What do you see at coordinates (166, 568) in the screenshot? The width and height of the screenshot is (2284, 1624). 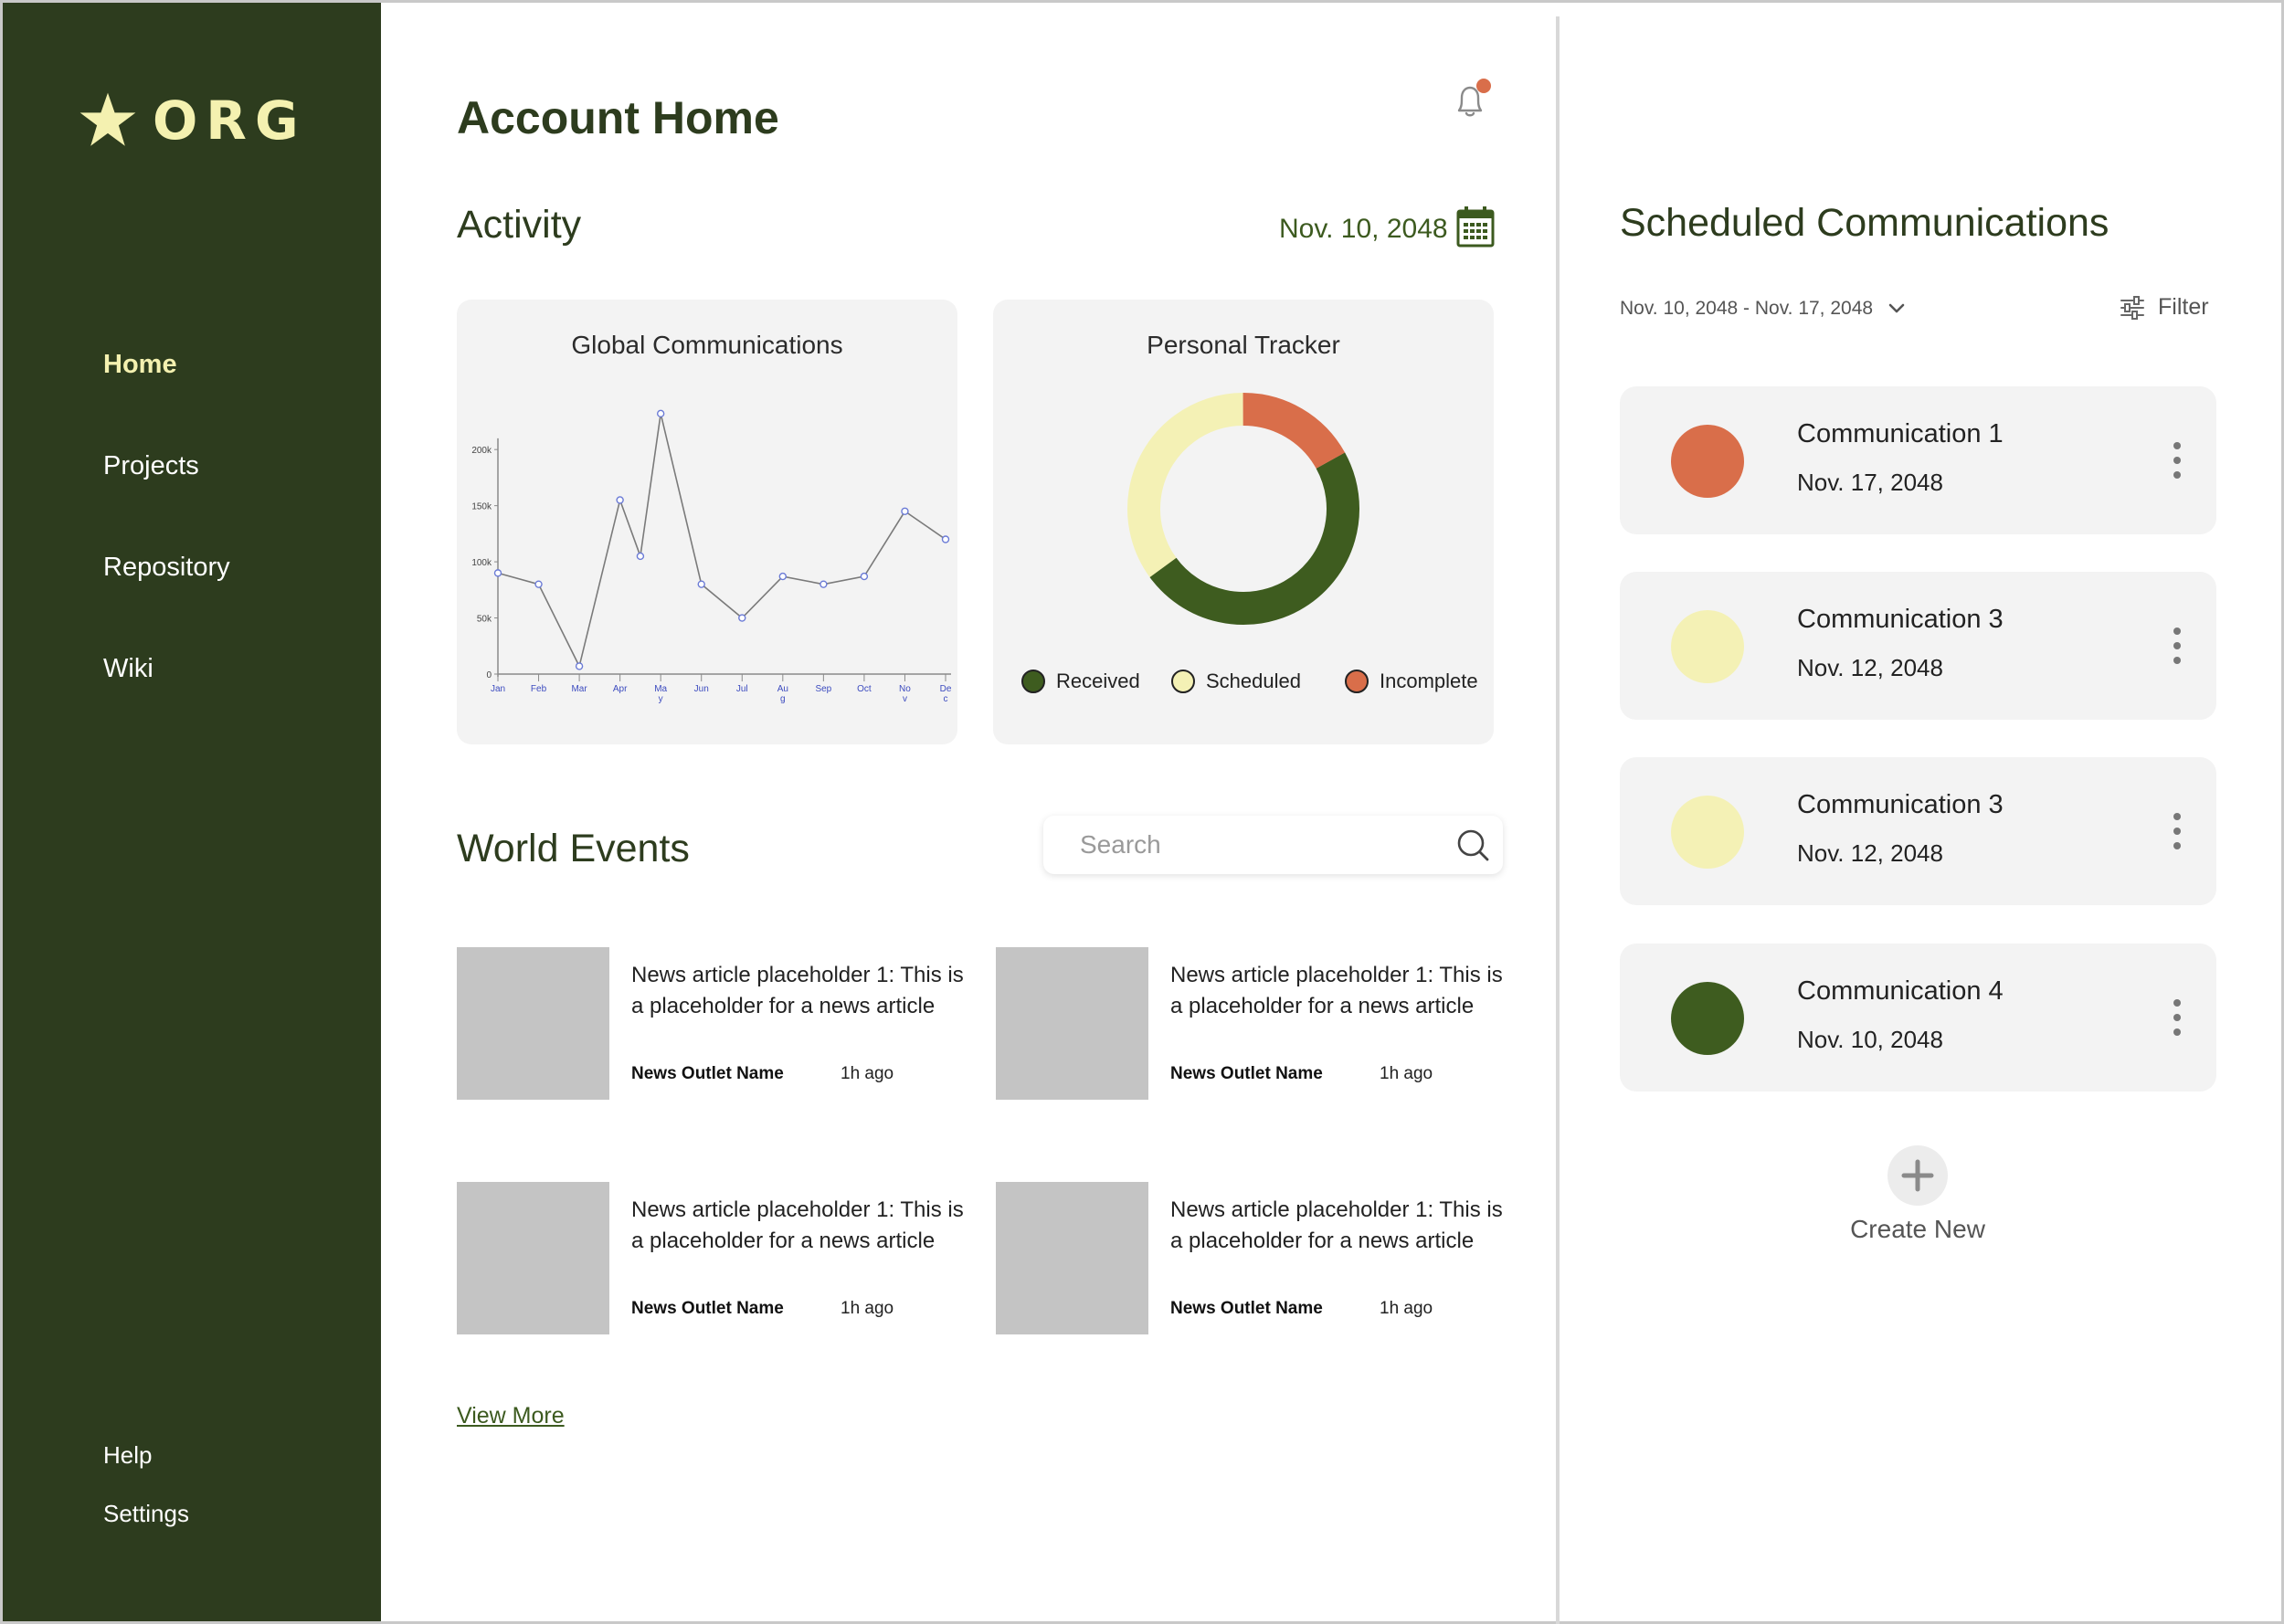 I see `sidebar-item-repository: Repository` at bounding box center [166, 568].